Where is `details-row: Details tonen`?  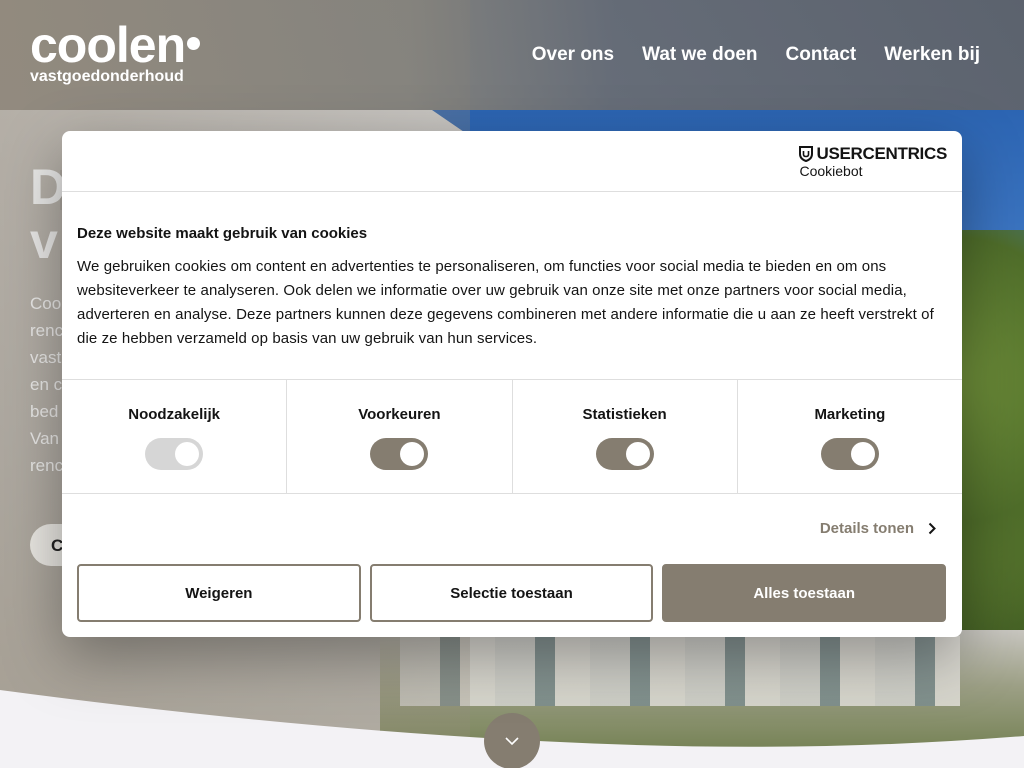
details-row: Details tonen is located at coordinates (512, 529).